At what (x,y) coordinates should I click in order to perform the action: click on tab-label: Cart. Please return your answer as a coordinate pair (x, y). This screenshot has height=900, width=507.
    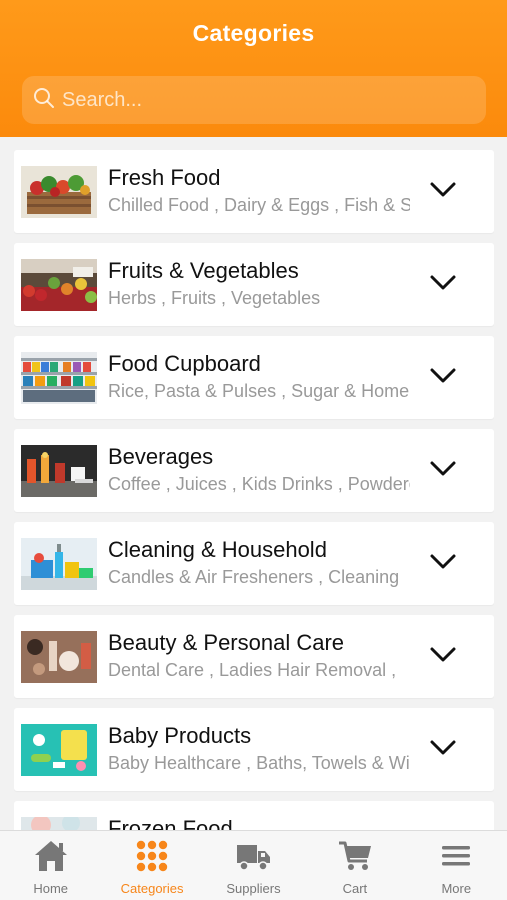
    Looking at the image, I should click on (355, 888).